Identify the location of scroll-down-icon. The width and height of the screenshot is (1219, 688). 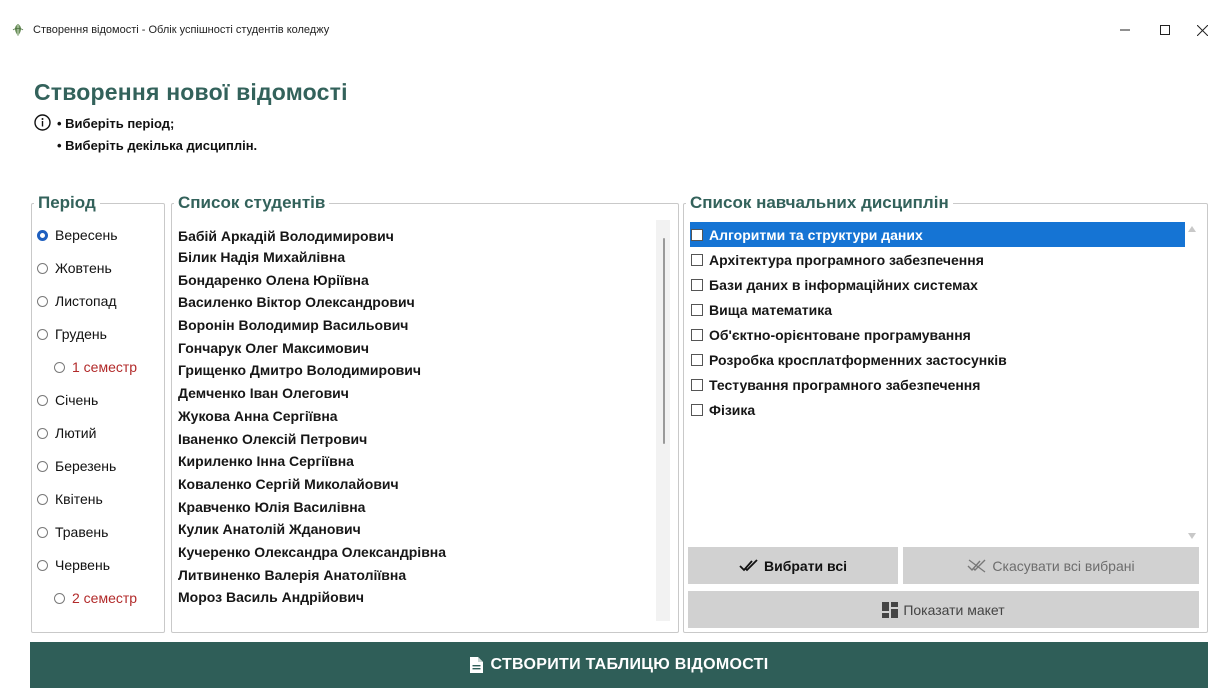
(1192, 536).